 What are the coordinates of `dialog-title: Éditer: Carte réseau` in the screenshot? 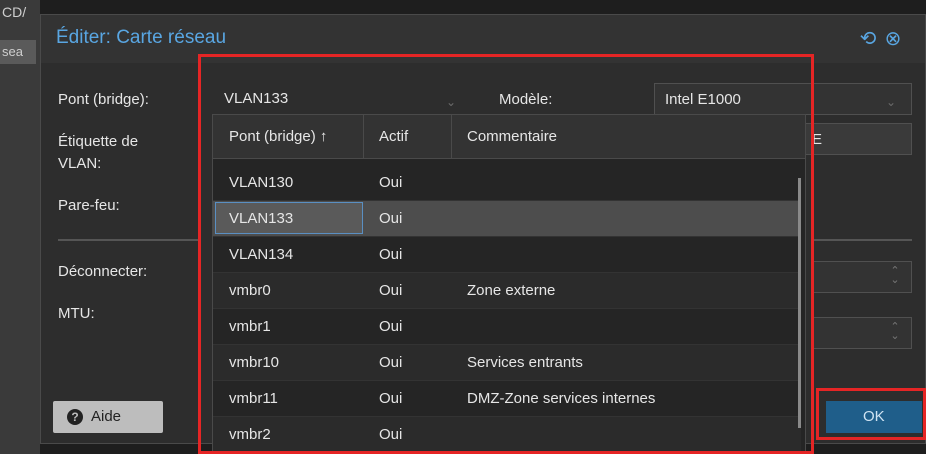 It's located at (141, 37).